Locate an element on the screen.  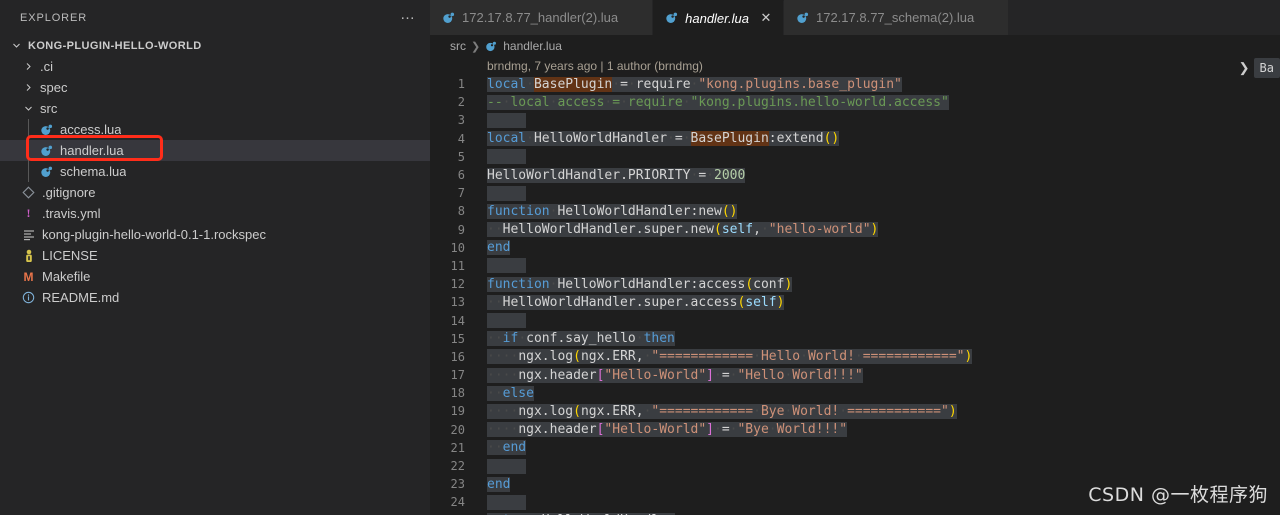
line-number: 19 is located at coordinates (457, 411).